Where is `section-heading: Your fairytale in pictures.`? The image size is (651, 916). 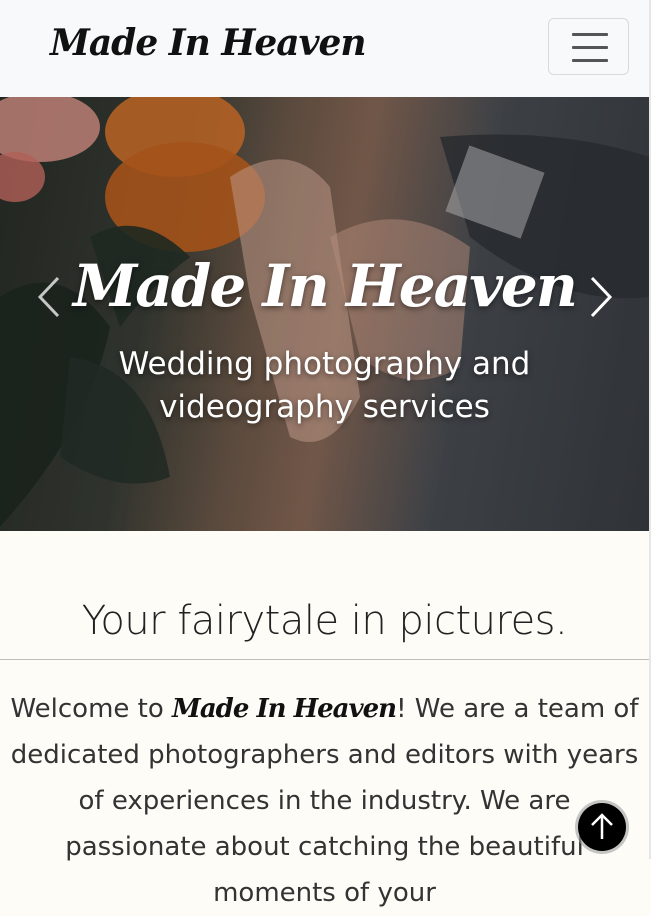
section-heading: Your fairytale in pictures. is located at coordinates (324, 621).